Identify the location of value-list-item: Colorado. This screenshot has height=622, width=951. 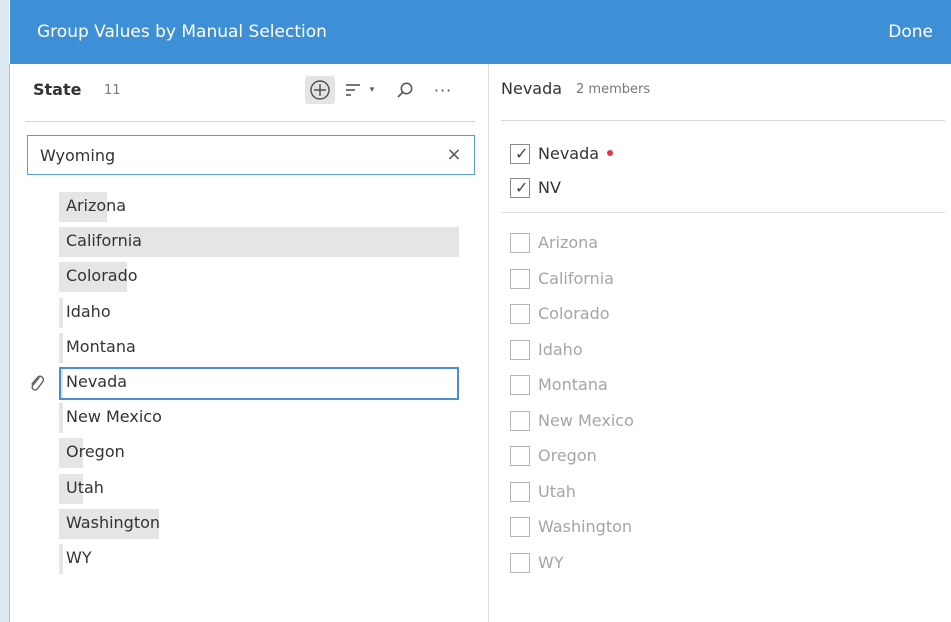
(267, 277).